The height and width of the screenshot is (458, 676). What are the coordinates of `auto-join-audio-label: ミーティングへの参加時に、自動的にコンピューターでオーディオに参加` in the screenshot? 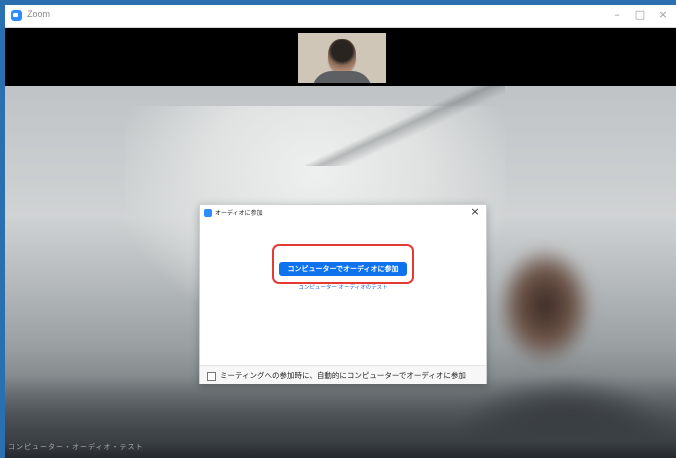 It's located at (343, 375).